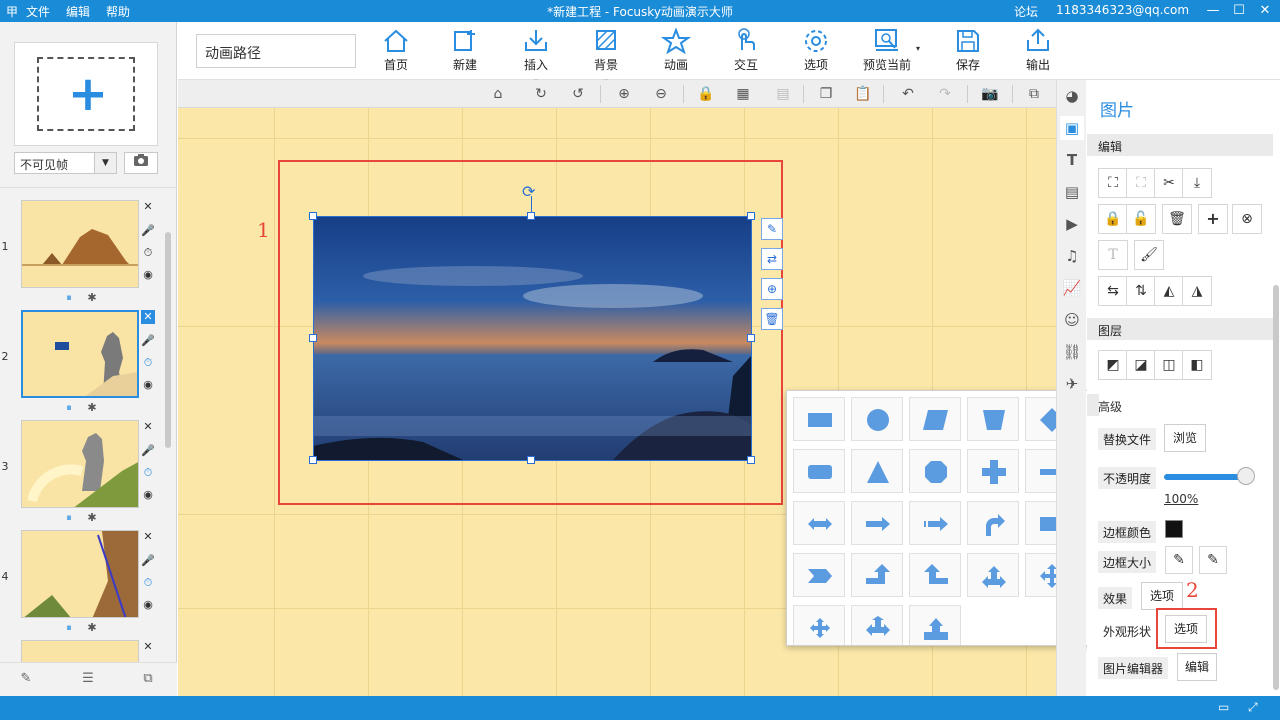 The width and height of the screenshot is (1280, 720). I want to click on home-view-icon: ⌂, so click(498, 94).